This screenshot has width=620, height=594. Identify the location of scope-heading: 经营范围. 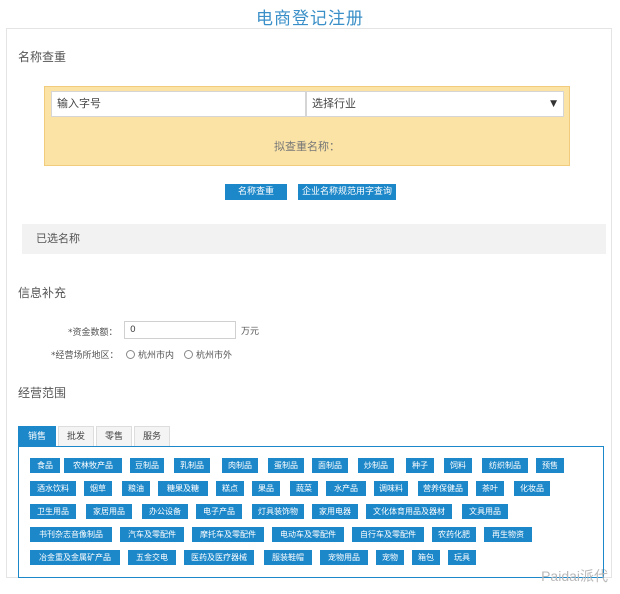
(42, 393).